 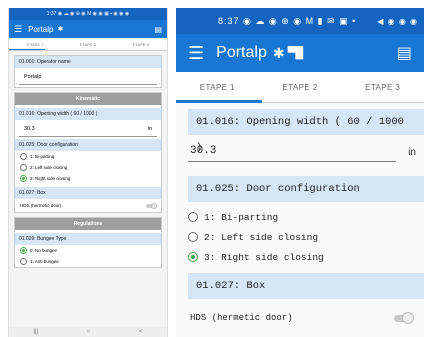 I want to click on door-option-1-label: 1: Bi-parting, so click(x=241, y=217).